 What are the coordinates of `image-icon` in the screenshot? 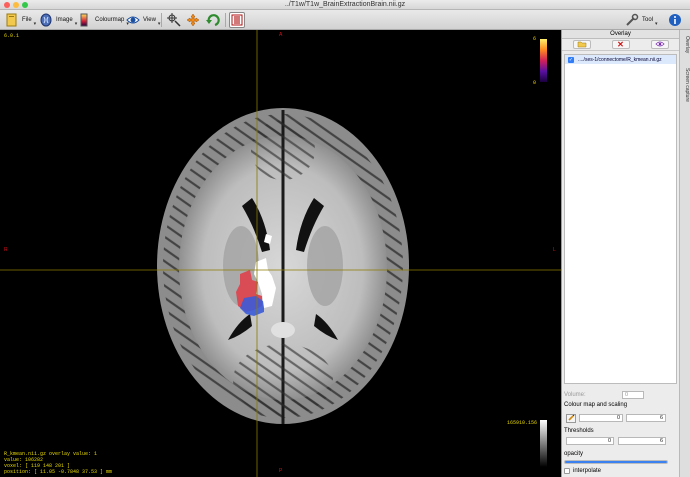 It's located at (46, 20).